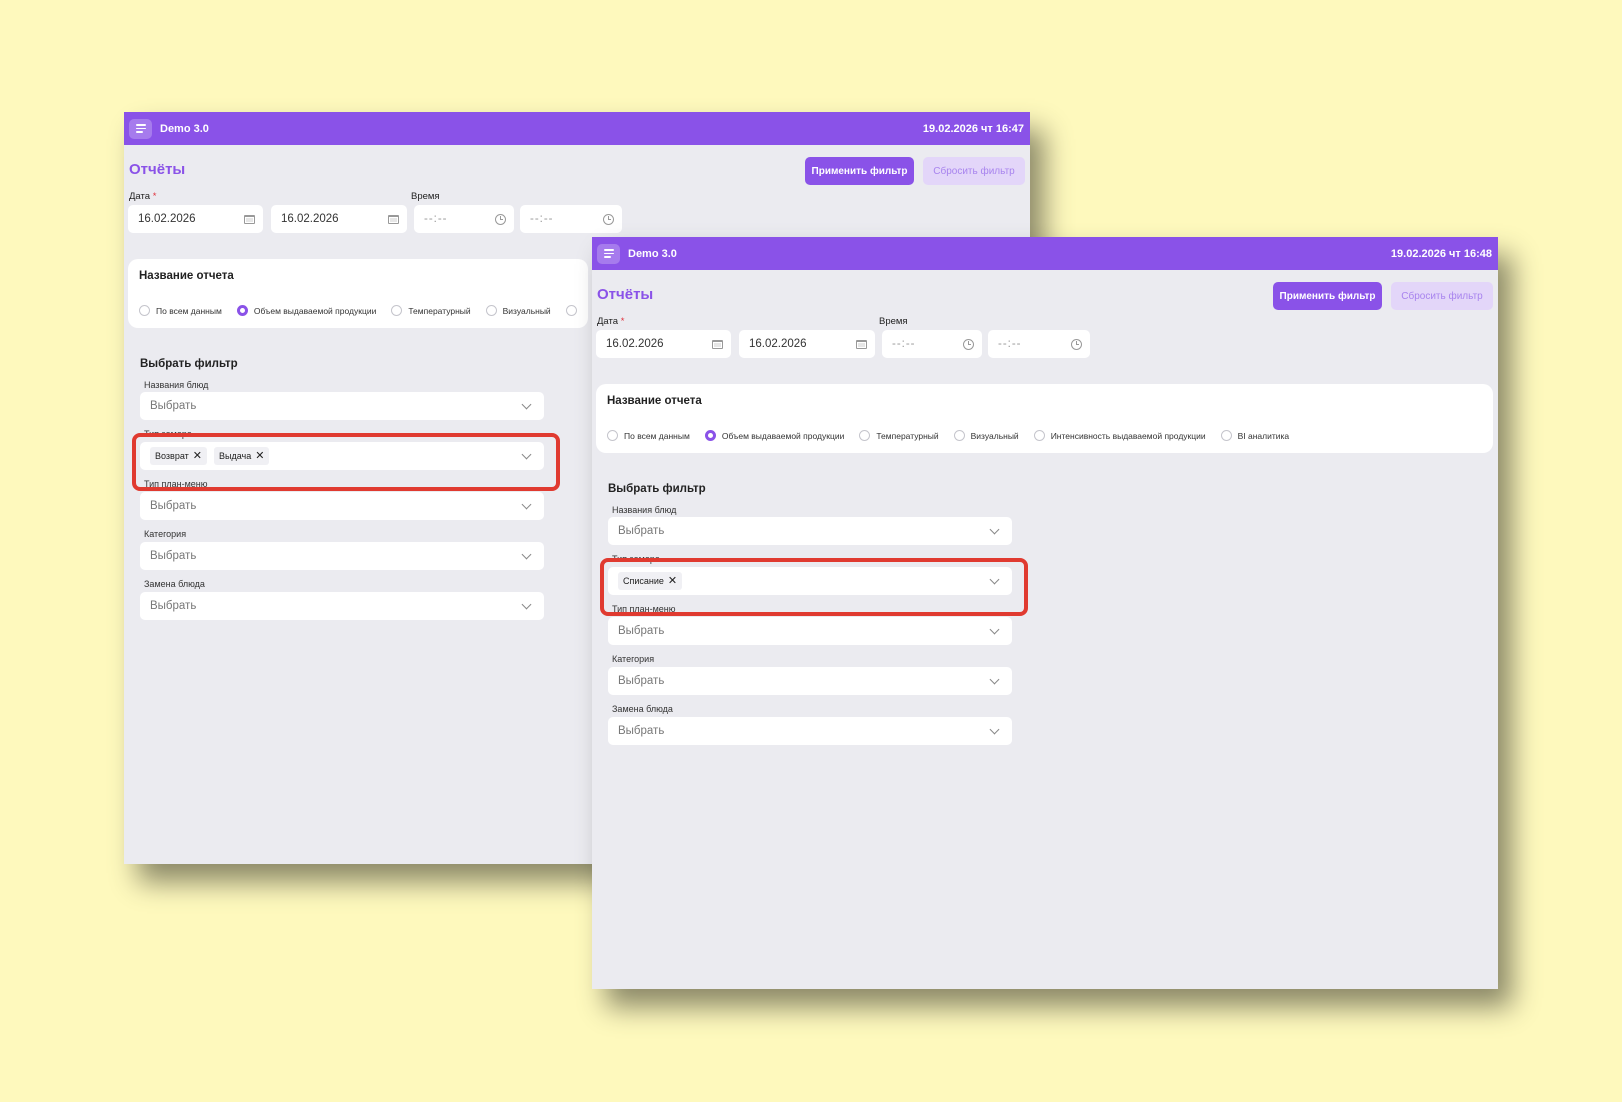 Image resolution: width=1622 pixels, height=1102 pixels. Describe the element at coordinates (186, 276) in the screenshot. I see `report-card-title: Название отчета` at that location.